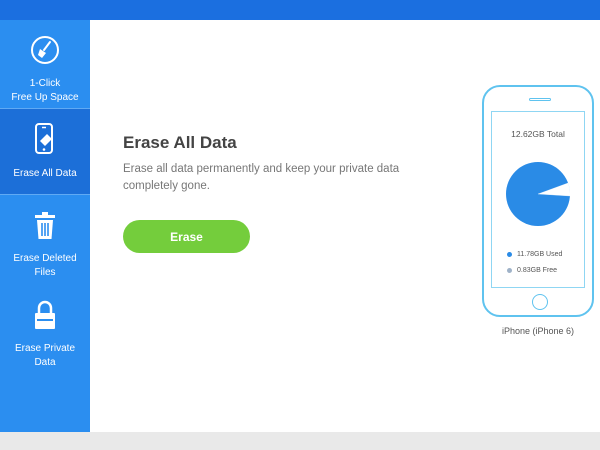 The height and width of the screenshot is (450, 600). I want to click on sidebar-item-label: 1-Click Free Up Space, so click(45, 90).